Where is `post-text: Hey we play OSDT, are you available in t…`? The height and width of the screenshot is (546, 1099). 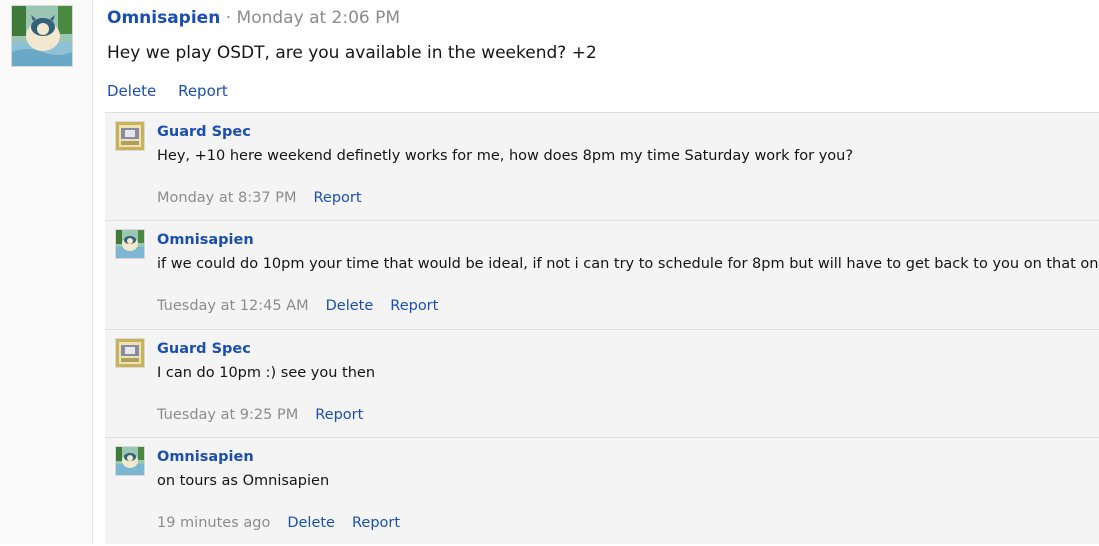 post-text: Hey we play OSDT, are you available in t… is located at coordinates (352, 53).